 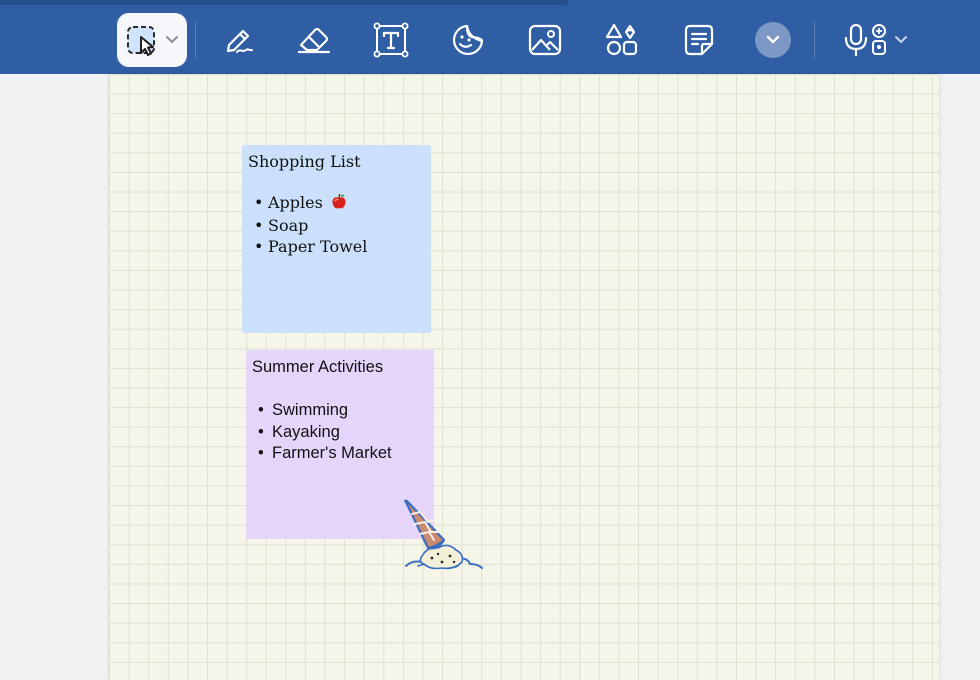 I want to click on list-item: • Farmer's Market, so click(x=340, y=454).